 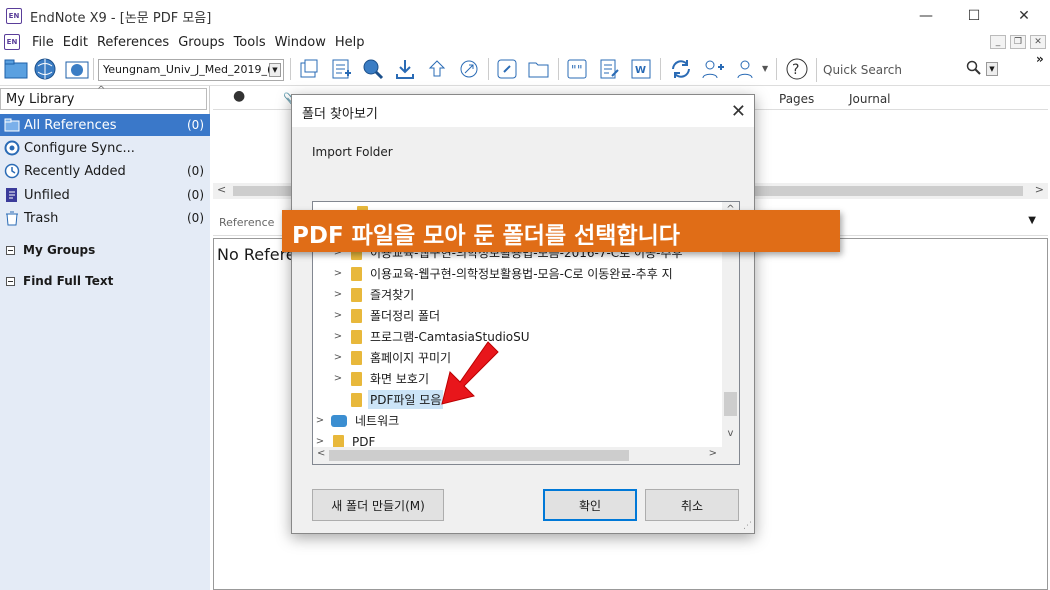 What do you see at coordinates (350, 42) in the screenshot?
I see `menu-help: Help` at bounding box center [350, 42].